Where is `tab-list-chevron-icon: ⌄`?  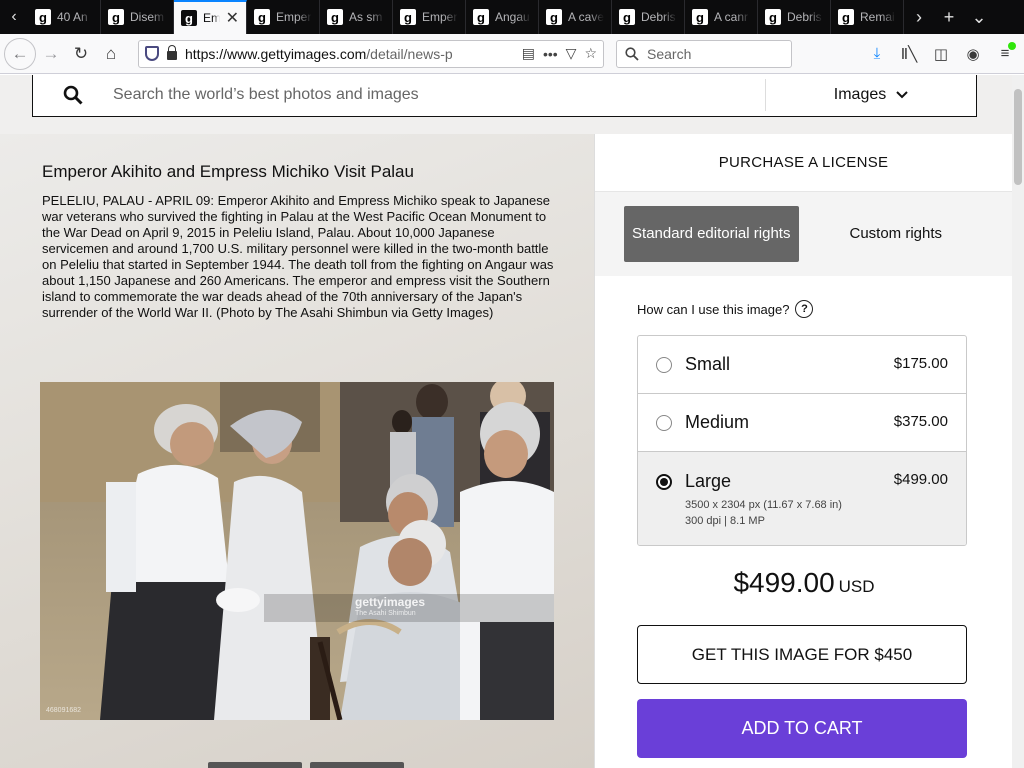 tab-list-chevron-icon: ⌄ is located at coordinates (979, 17).